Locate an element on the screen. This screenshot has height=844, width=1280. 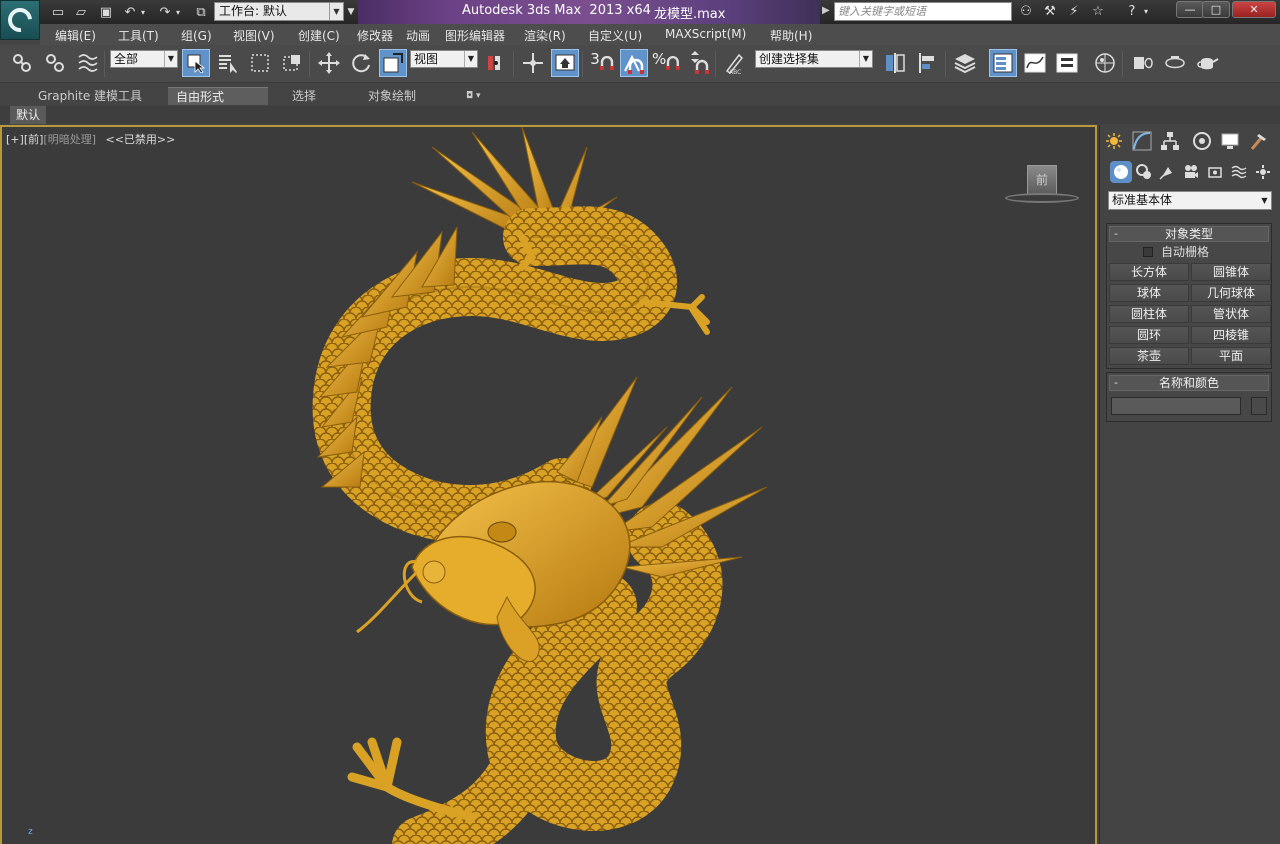
shapes-icon is located at coordinates (1144, 172).